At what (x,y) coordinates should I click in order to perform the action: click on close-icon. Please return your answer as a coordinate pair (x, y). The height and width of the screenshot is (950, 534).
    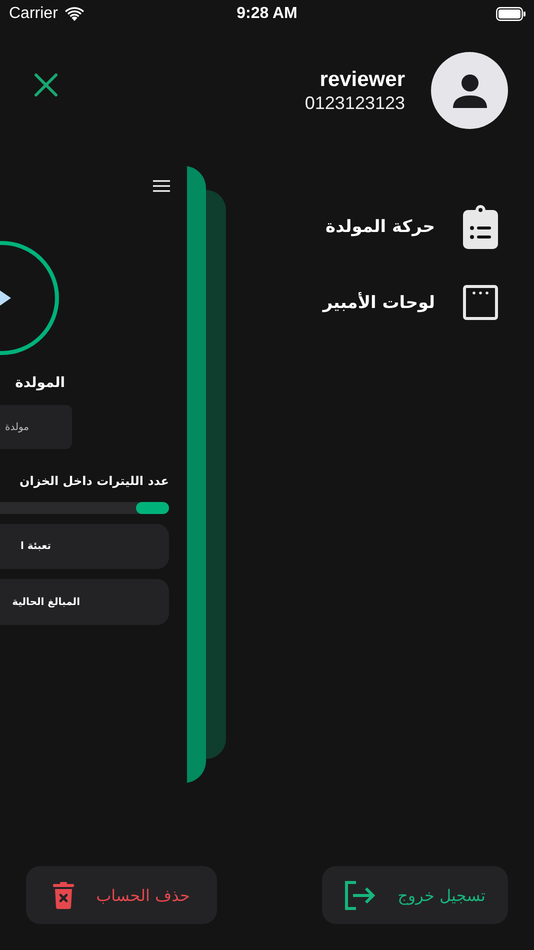
    Looking at the image, I should click on (46, 85).